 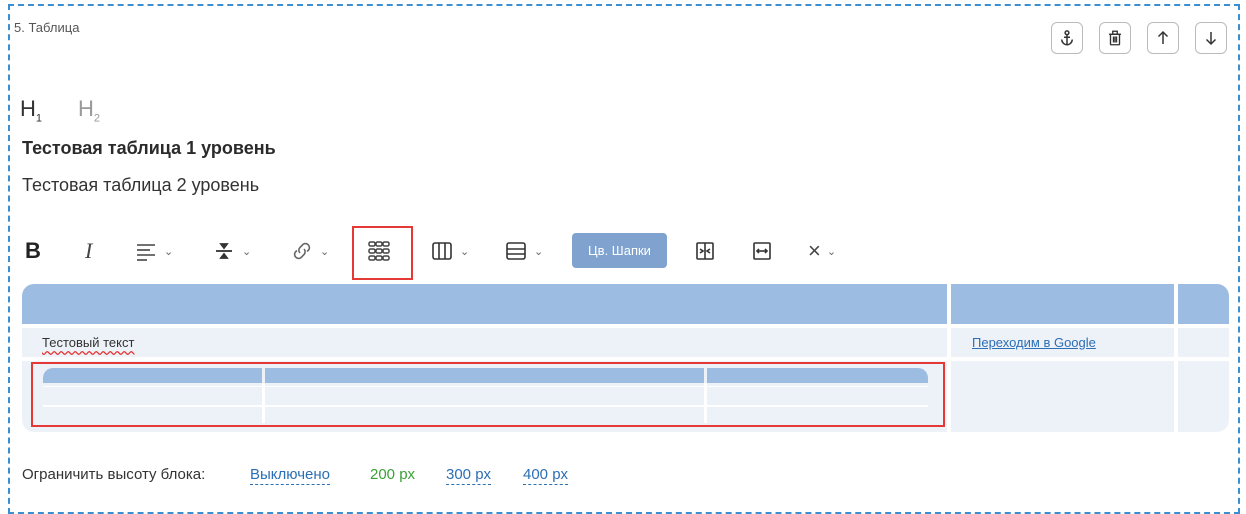 I want to click on bold-button: B, so click(x=33, y=251).